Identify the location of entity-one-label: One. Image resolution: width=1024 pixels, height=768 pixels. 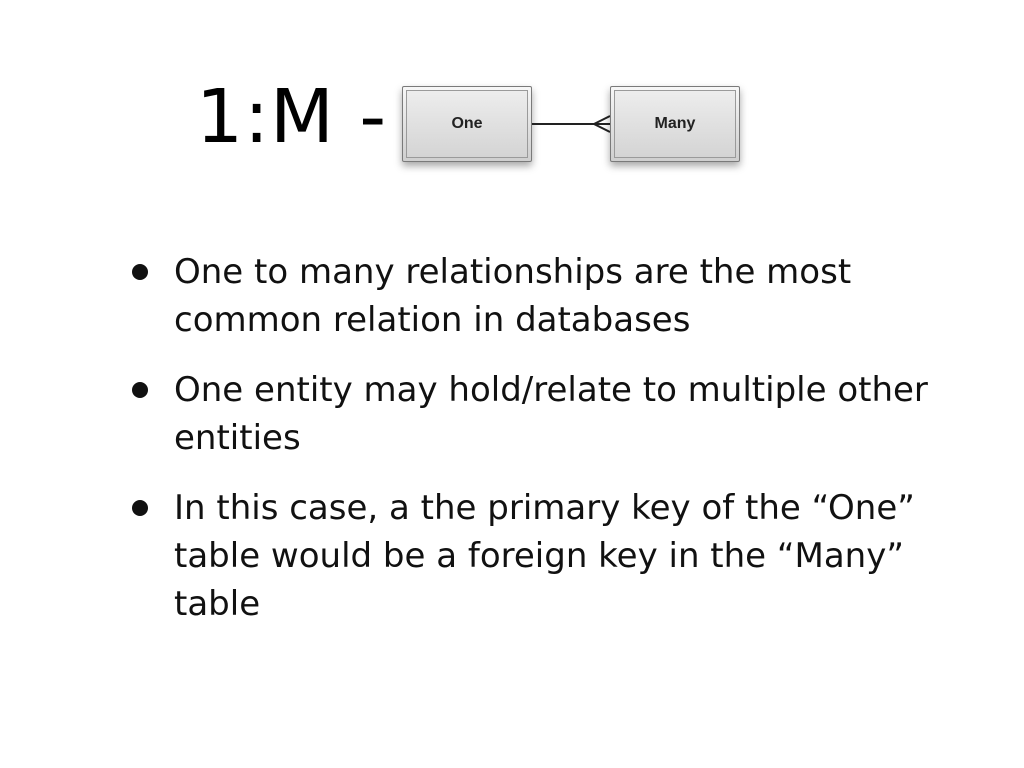
(467, 124).